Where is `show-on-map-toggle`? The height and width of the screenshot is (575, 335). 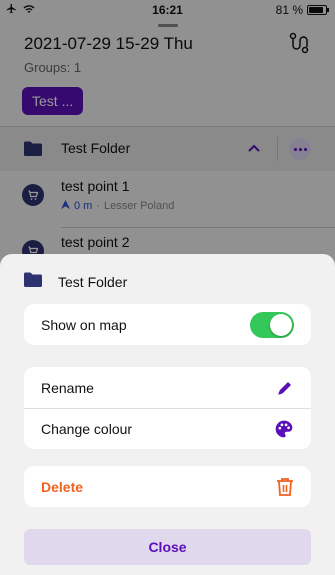
show-on-map-toggle is located at coordinates (272, 324).